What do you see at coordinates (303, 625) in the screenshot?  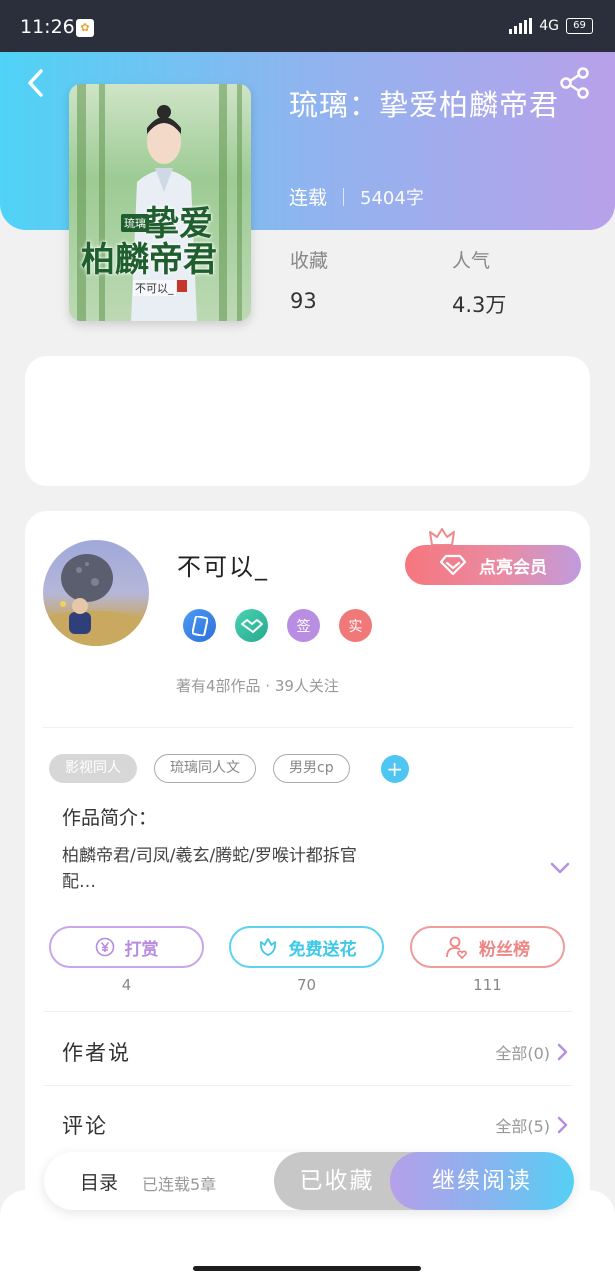 I see `signed-badge: 签` at bounding box center [303, 625].